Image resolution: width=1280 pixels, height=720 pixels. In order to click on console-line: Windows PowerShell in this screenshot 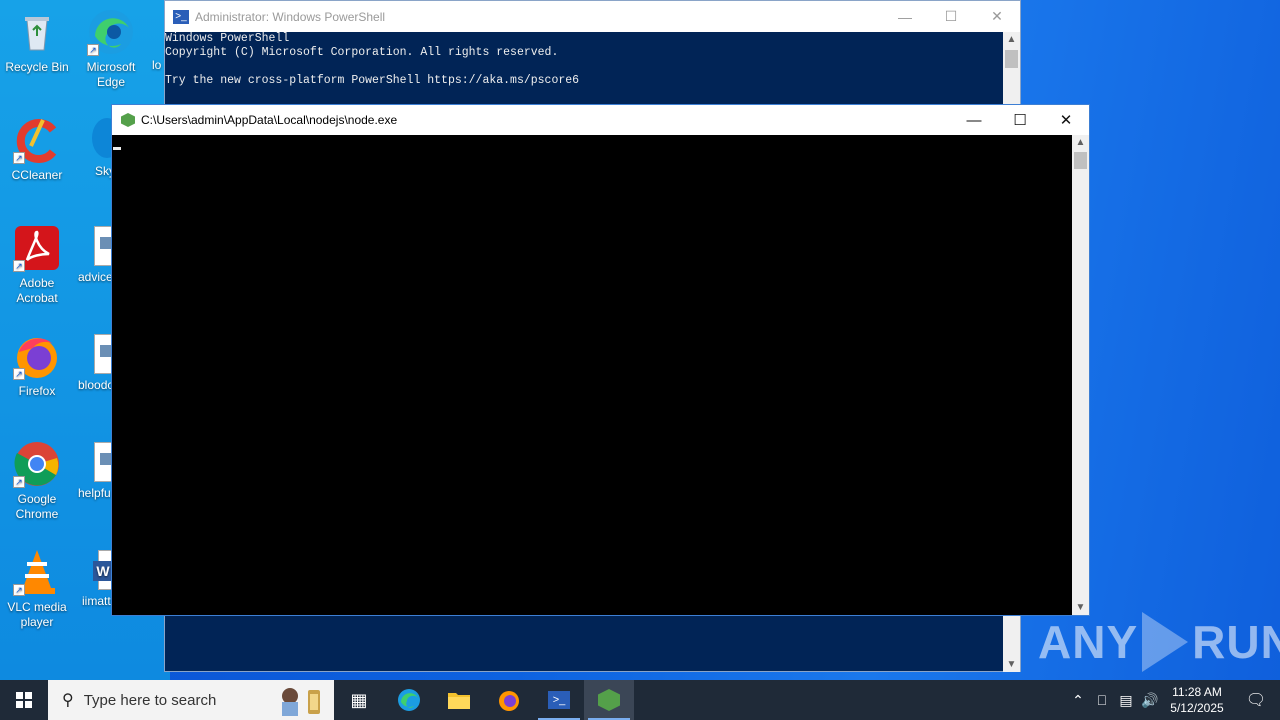, I will do `click(227, 38)`.